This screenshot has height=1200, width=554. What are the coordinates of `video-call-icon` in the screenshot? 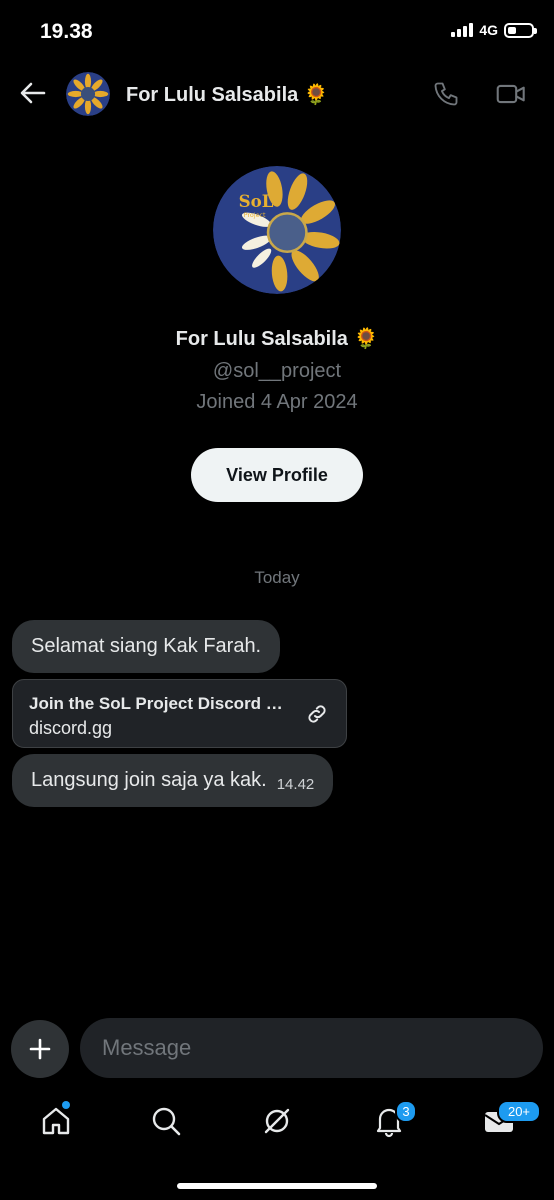 It's located at (511, 94).